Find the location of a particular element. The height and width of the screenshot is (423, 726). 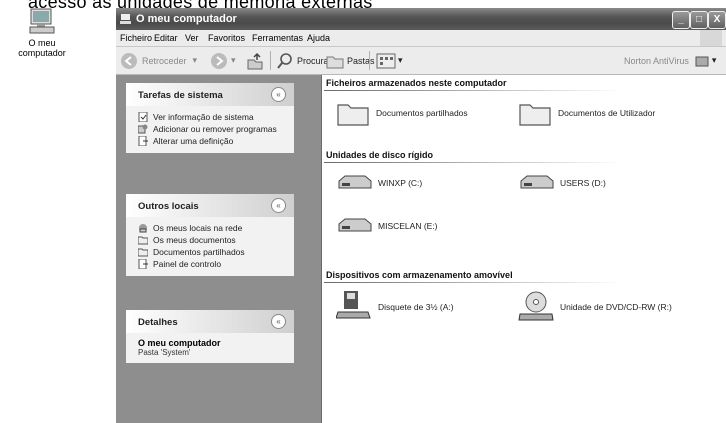

task-add-remove-programs: Adicionar ou remover programas is located at coordinates (212, 129).